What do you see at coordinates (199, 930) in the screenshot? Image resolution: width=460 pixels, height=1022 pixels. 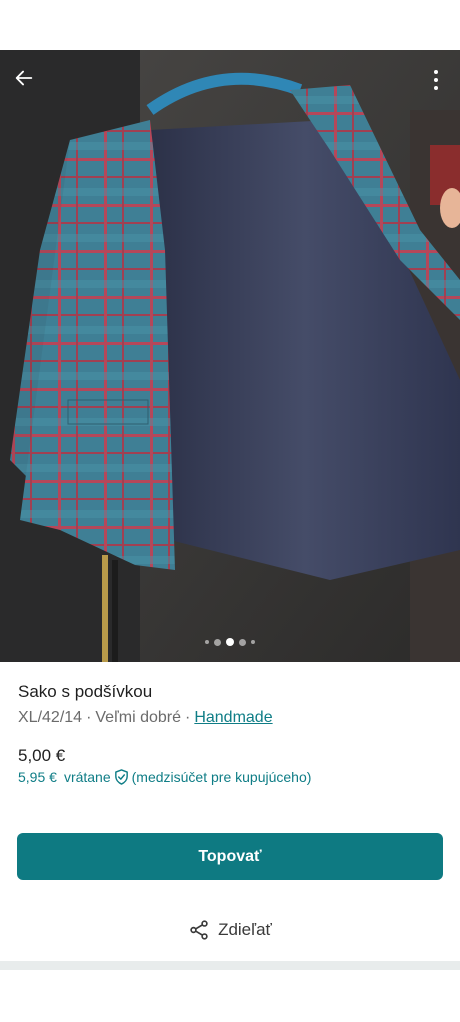 I see `share-icon` at bounding box center [199, 930].